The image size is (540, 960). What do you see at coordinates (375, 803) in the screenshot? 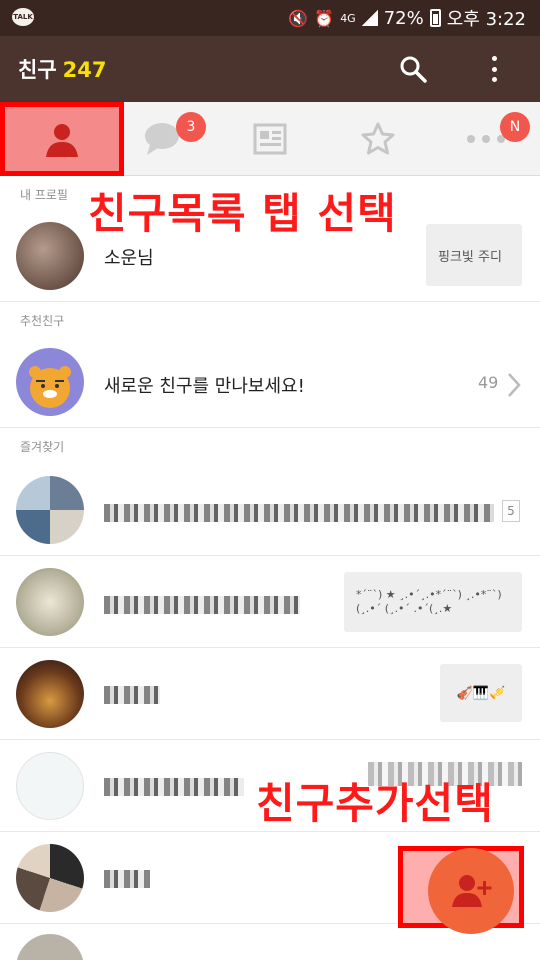
I see `annotation-add-friend: 친구추가선택` at bounding box center [375, 803].